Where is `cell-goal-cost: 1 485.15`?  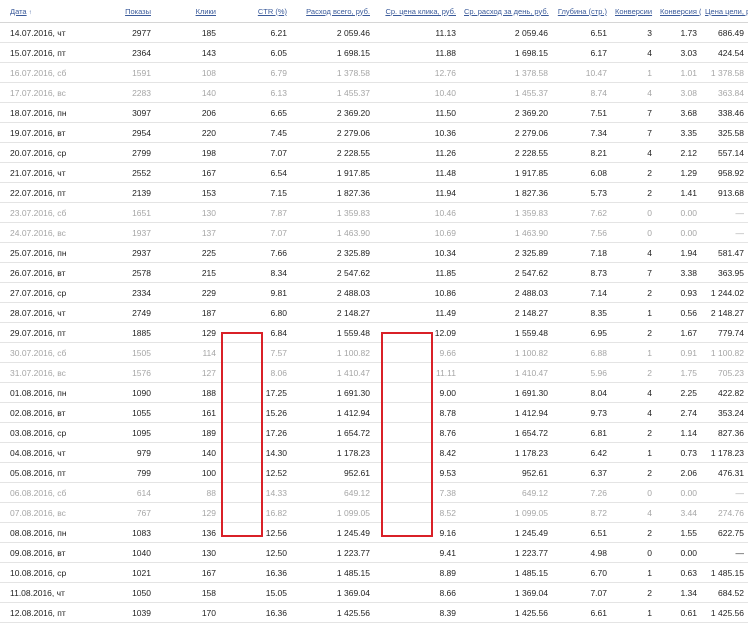
cell-goal-cost: 1 485.15 is located at coordinates (724, 572).